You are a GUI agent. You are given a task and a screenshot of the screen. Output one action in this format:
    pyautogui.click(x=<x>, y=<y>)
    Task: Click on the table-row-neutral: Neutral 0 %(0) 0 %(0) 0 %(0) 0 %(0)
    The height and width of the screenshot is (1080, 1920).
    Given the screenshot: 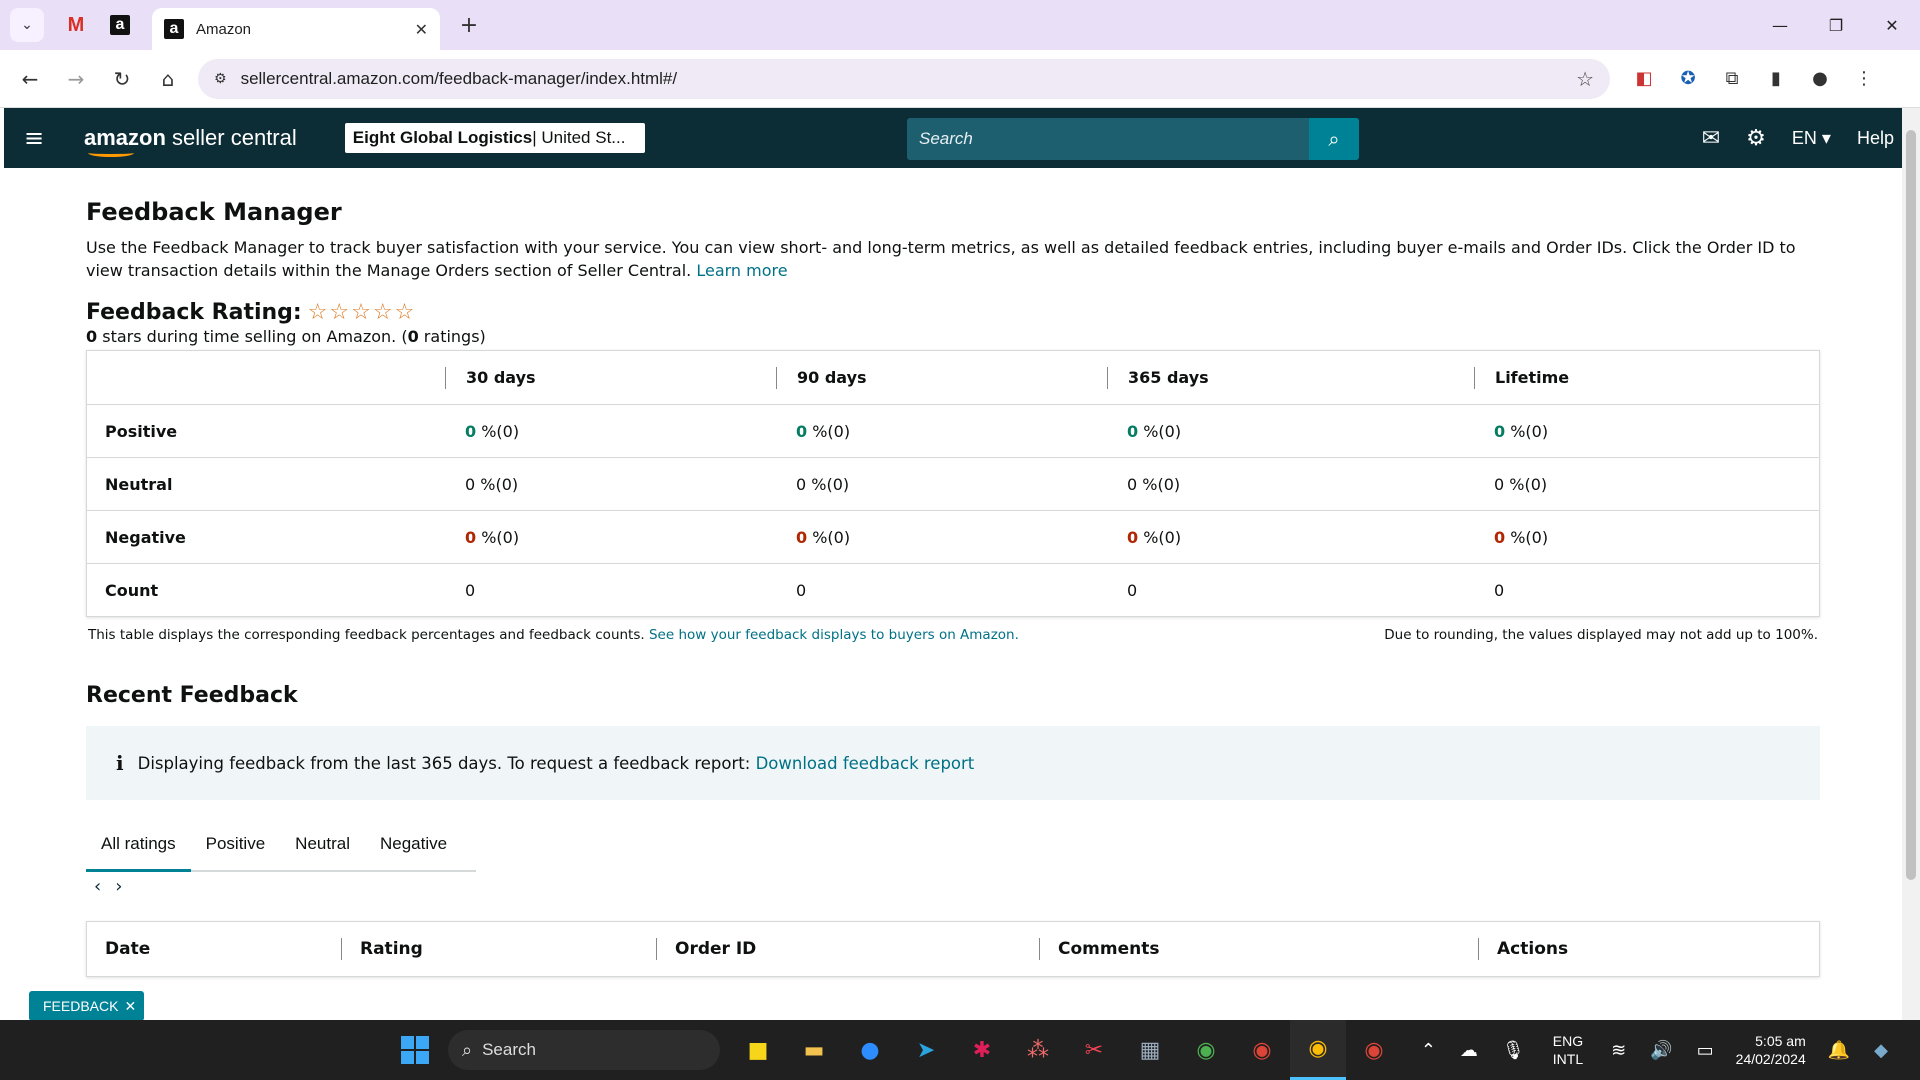 What is the action you would take?
    pyautogui.click(x=953, y=483)
    